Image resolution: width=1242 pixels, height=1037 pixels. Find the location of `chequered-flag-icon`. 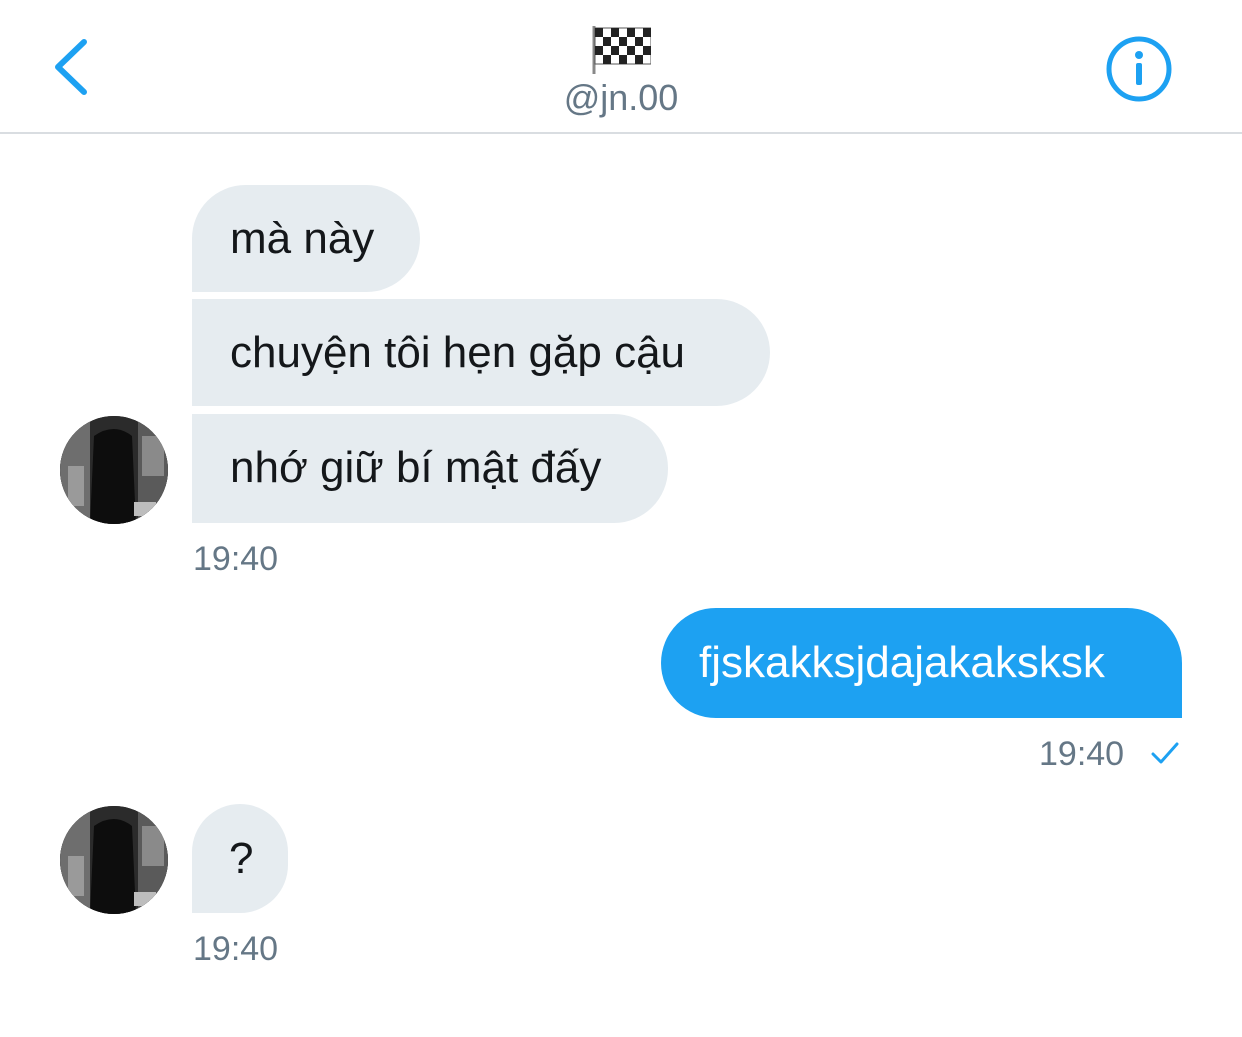

chequered-flag-icon is located at coordinates (620, 50).